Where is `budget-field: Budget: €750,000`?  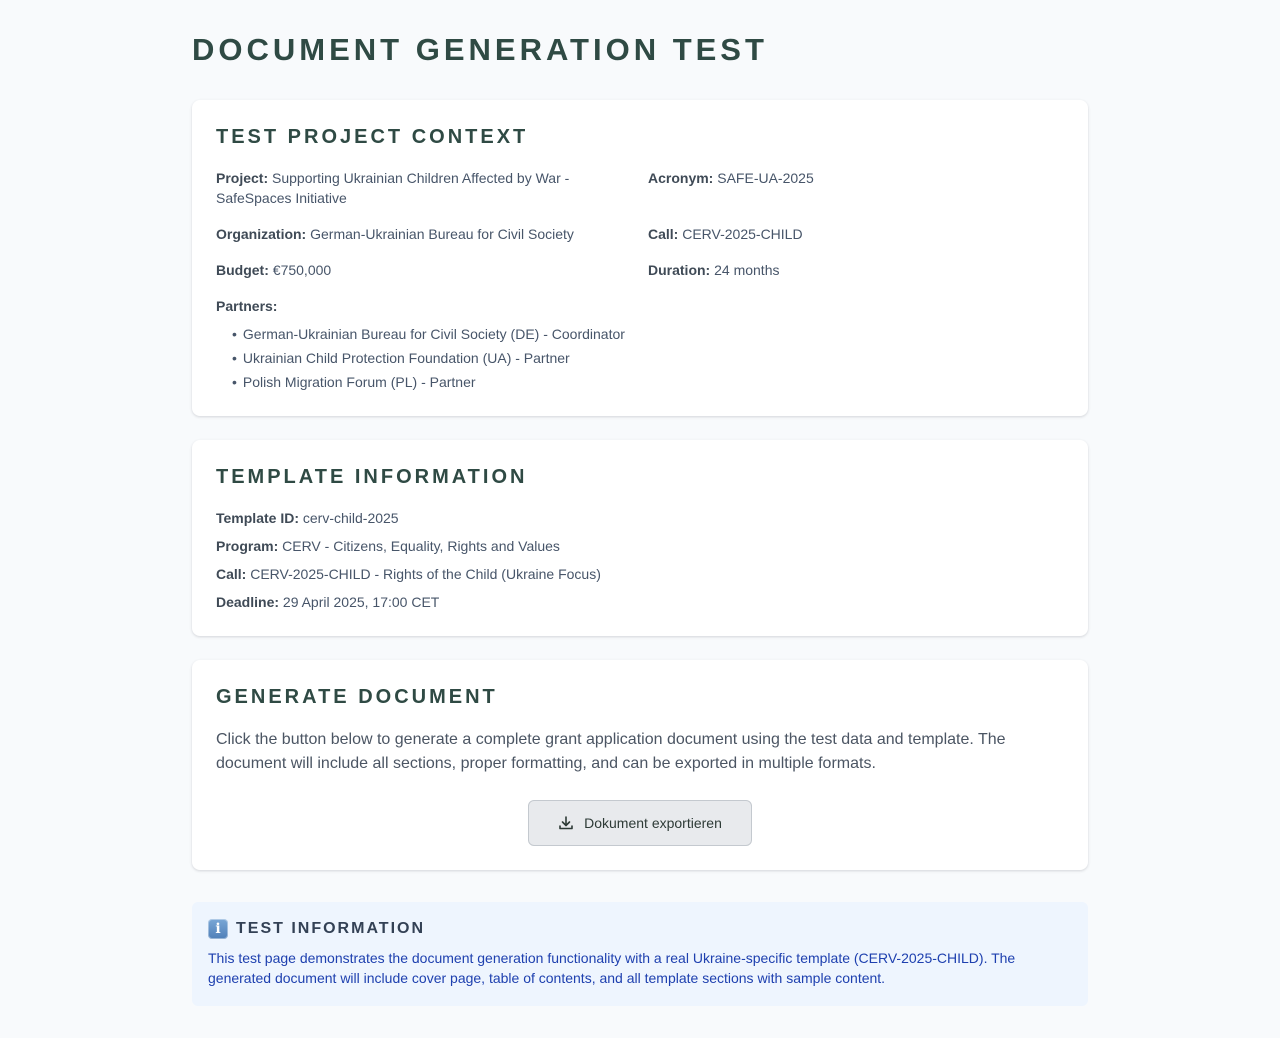 budget-field: Budget: €750,000 is located at coordinates (432, 270).